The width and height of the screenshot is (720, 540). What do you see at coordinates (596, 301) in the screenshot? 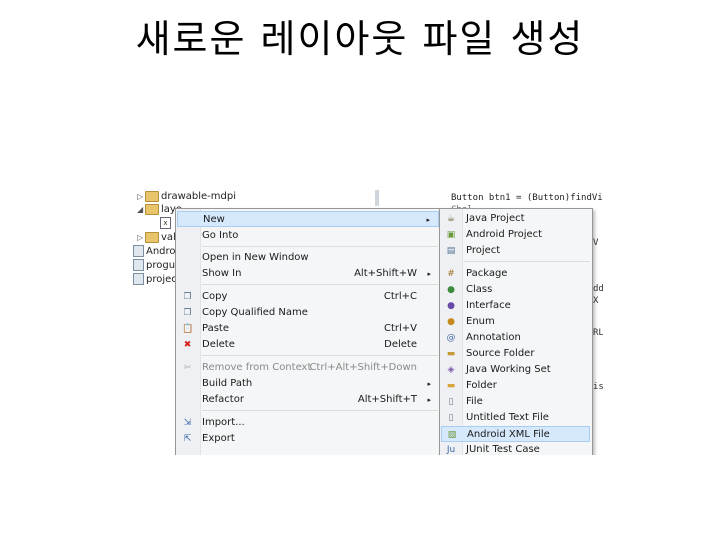
I see `code-fragment: X` at bounding box center [596, 301].